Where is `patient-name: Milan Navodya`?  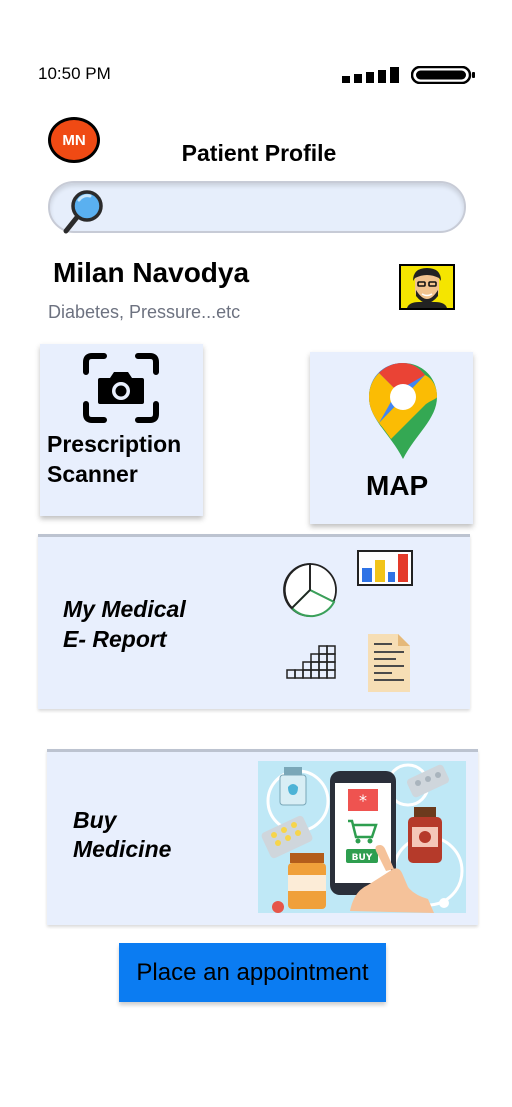 patient-name: Milan Navodya is located at coordinates (151, 272).